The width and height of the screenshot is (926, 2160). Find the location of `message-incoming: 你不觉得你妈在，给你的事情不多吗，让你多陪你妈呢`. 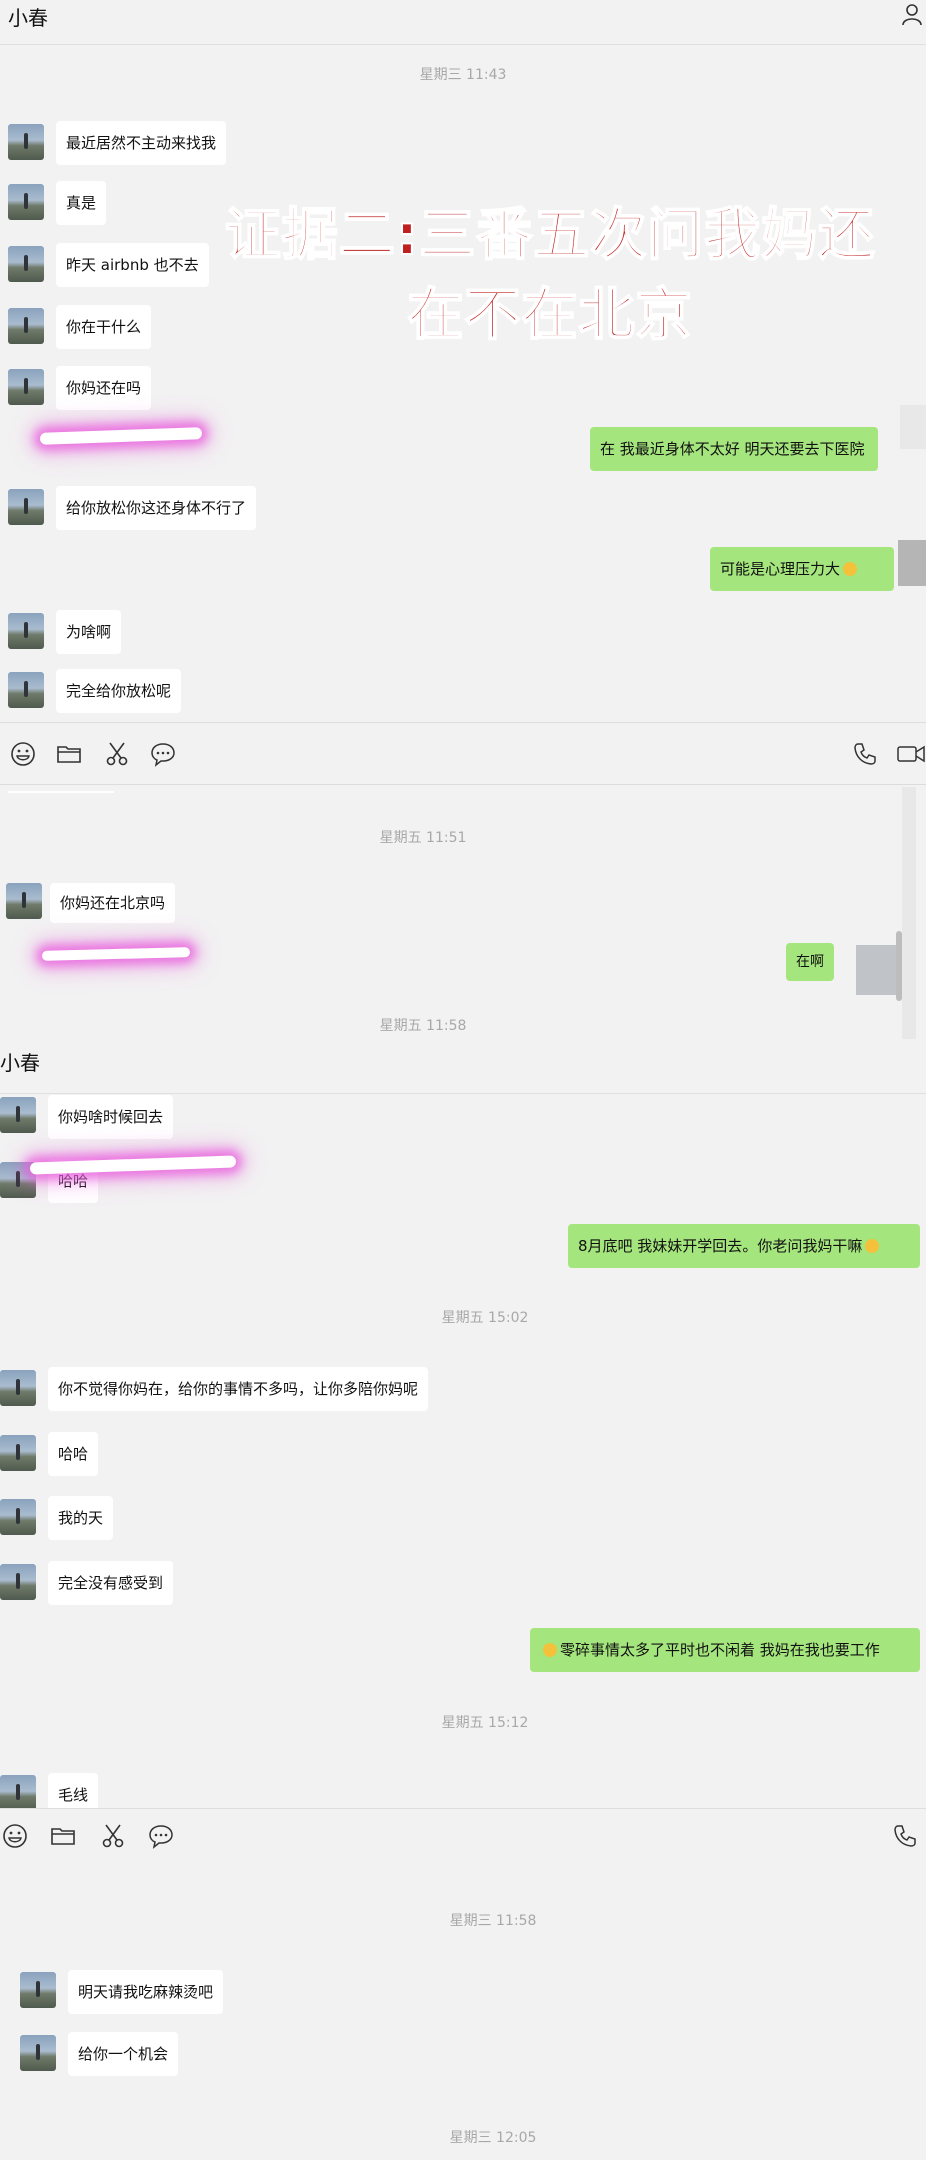

message-incoming: 你不觉得你妈在，给你的事情不多吗，让你多陪你妈呢 is located at coordinates (238, 1389).